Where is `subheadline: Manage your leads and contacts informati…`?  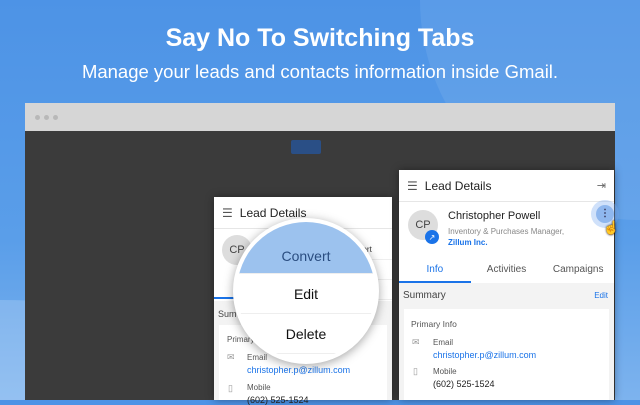 subheadline: Manage your leads and contacts informati… is located at coordinates (320, 71).